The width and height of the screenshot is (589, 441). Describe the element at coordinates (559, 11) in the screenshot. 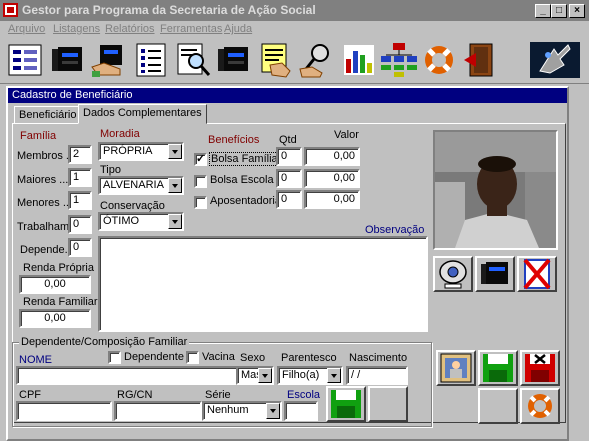

I see `maximize-button: □` at that location.